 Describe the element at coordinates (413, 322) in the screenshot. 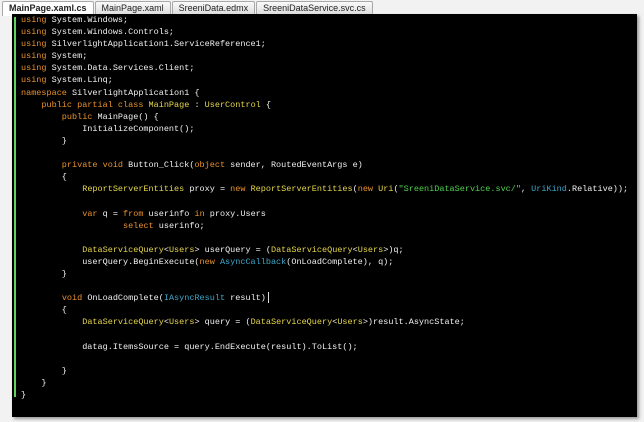

I see `code-token: >)result.AsyncState;` at that location.